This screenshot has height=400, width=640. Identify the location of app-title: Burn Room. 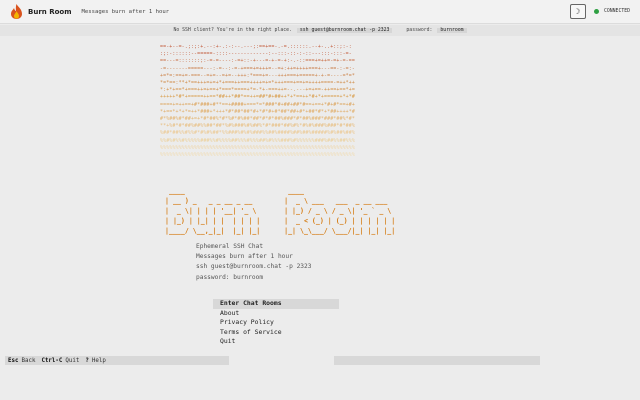
(50, 11).